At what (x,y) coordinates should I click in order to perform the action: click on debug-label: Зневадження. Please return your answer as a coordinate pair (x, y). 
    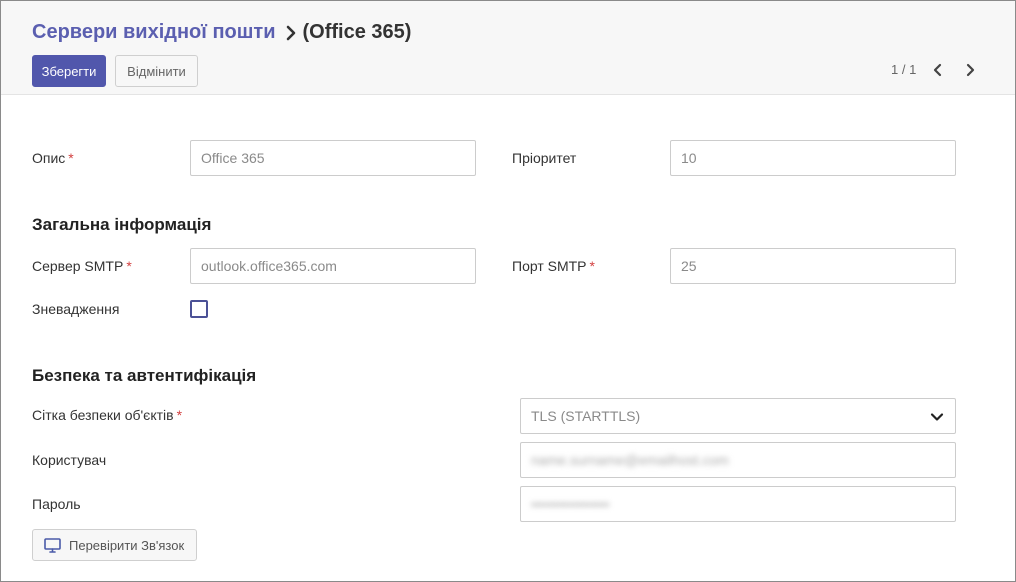
    Looking at the image, I should click on (76, 309).